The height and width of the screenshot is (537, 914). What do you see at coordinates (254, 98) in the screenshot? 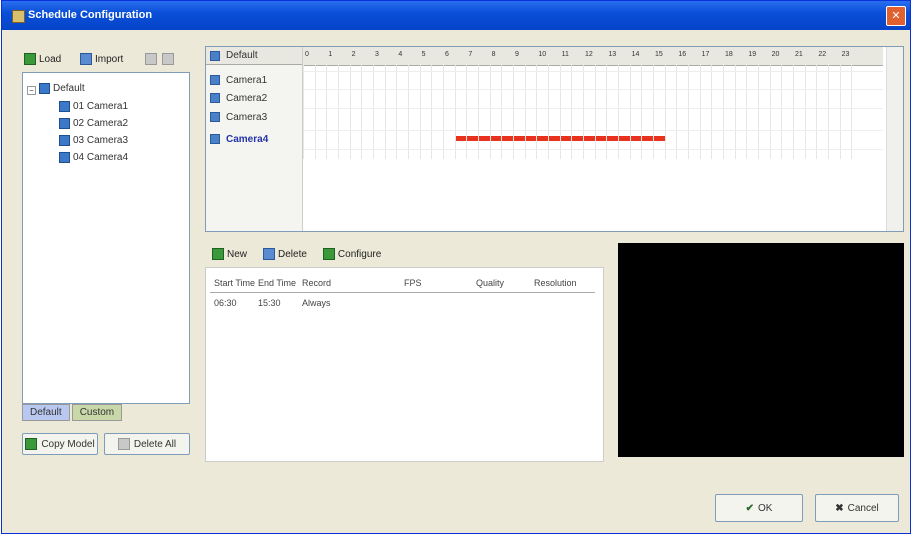
I see `schedule-row-camera2: Camera2` at bounding box center [254, 98].